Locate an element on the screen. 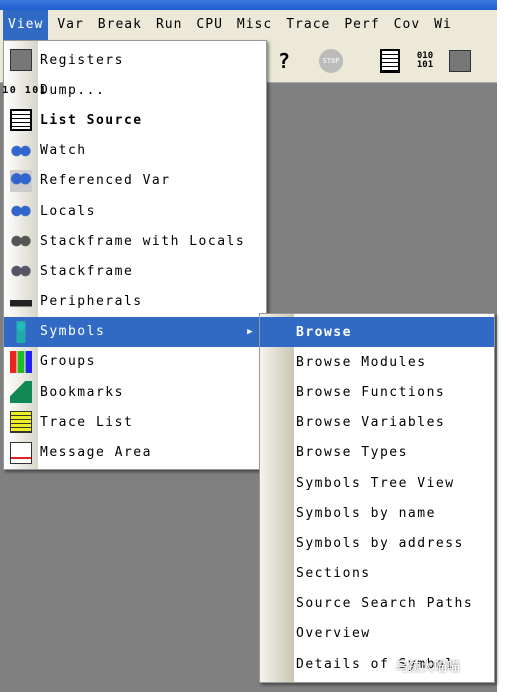 This screenshot has width=505, height=692. menu-item-label: Message Area is located at coordinates (96, 453).